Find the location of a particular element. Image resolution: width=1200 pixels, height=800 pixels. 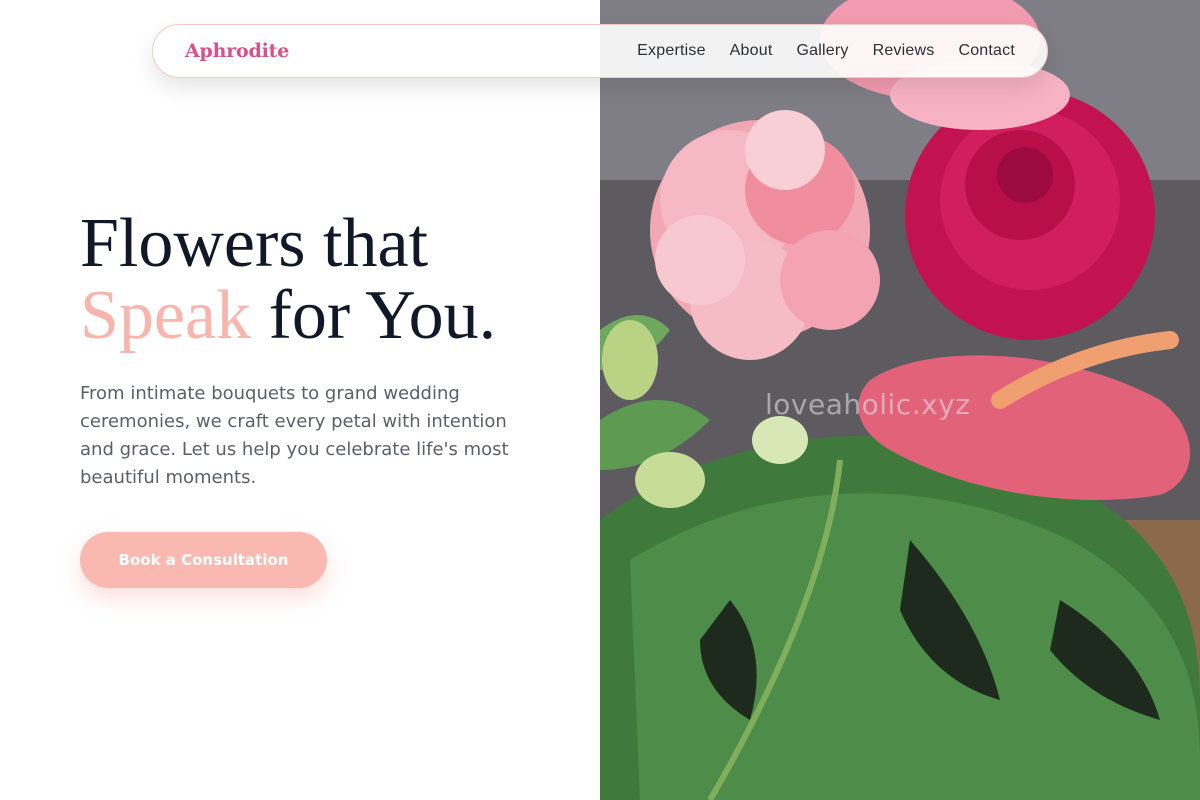

nav-link-about: About is located at coordinates (751, 51).